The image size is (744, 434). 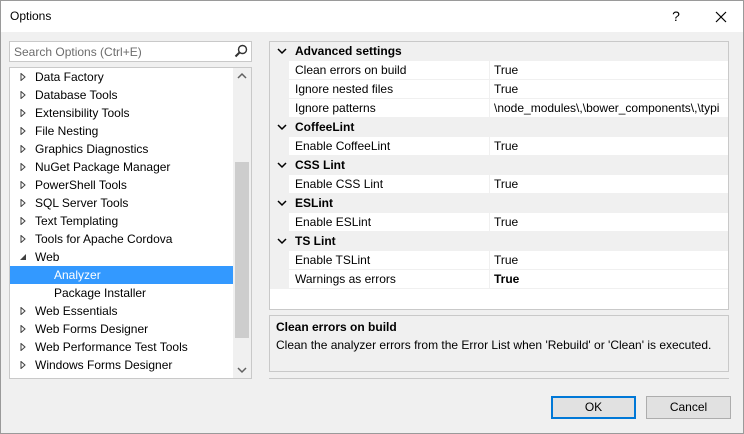 I want to click on tree-item: File Nesting, so click(x=122, y=131).